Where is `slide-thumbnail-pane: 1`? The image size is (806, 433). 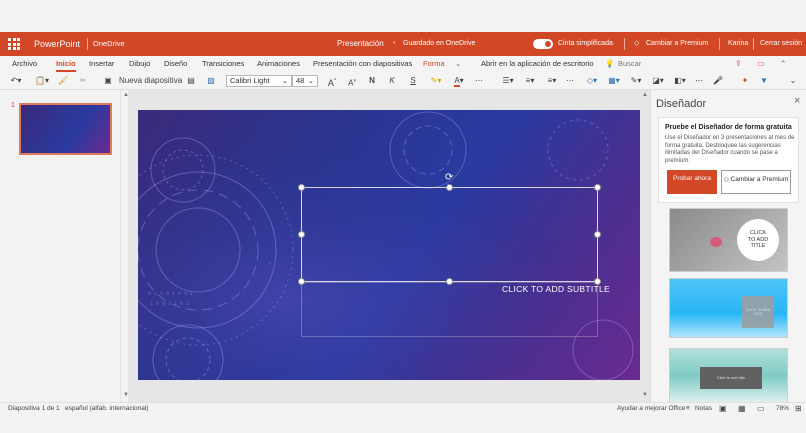 slide-thumbnail-pane: 1 is located at coordinates (59, 246).